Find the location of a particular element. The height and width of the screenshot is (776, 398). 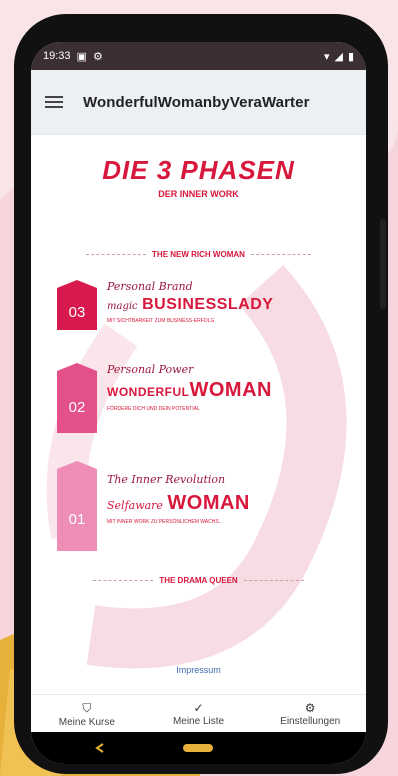

impressum-link: Impressum is located at coordinates (198, 670).